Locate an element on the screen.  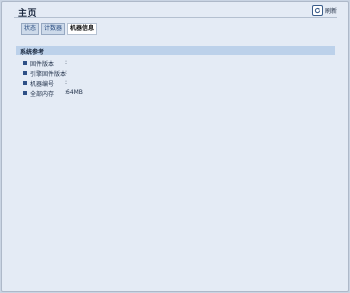
row-label: 固件版本 is located at coordinates (42, 64).